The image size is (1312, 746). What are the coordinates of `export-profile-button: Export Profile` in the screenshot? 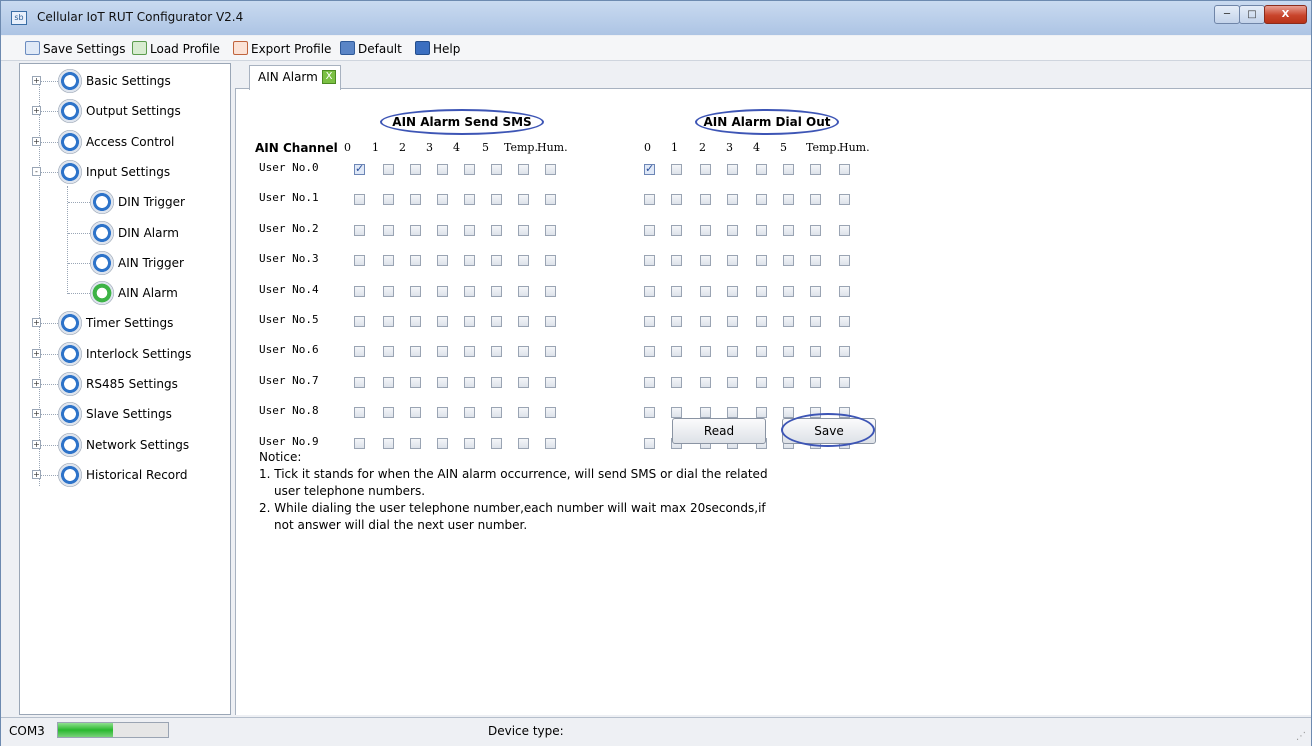 It's located at (282, 49).